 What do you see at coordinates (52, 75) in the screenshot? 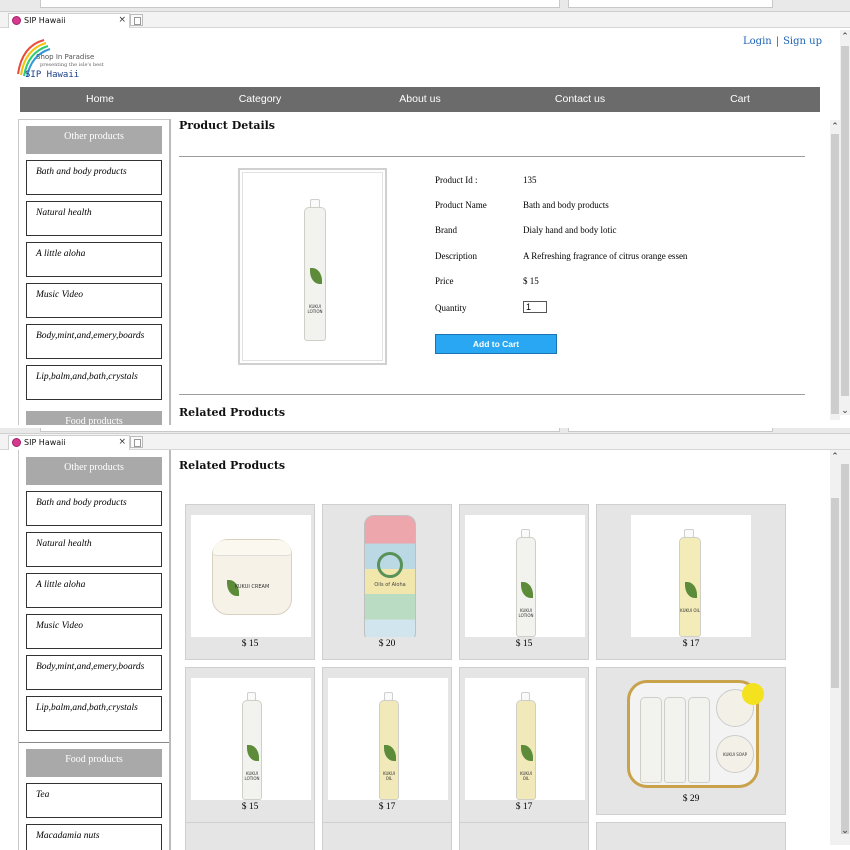
I see `logo-name: SIP Hawaii` at bounding box center [52, 75].